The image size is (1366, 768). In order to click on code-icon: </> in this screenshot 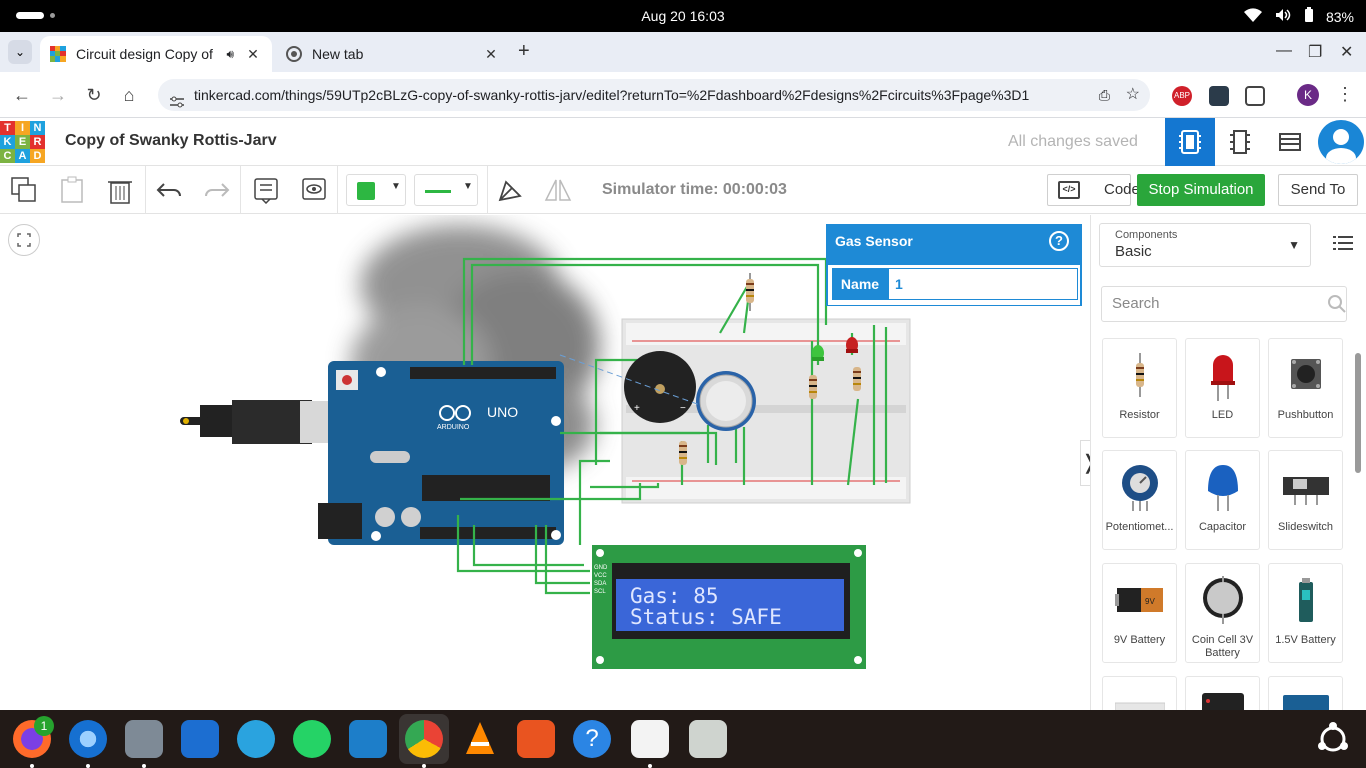, I will do `click(1069, 190)`.